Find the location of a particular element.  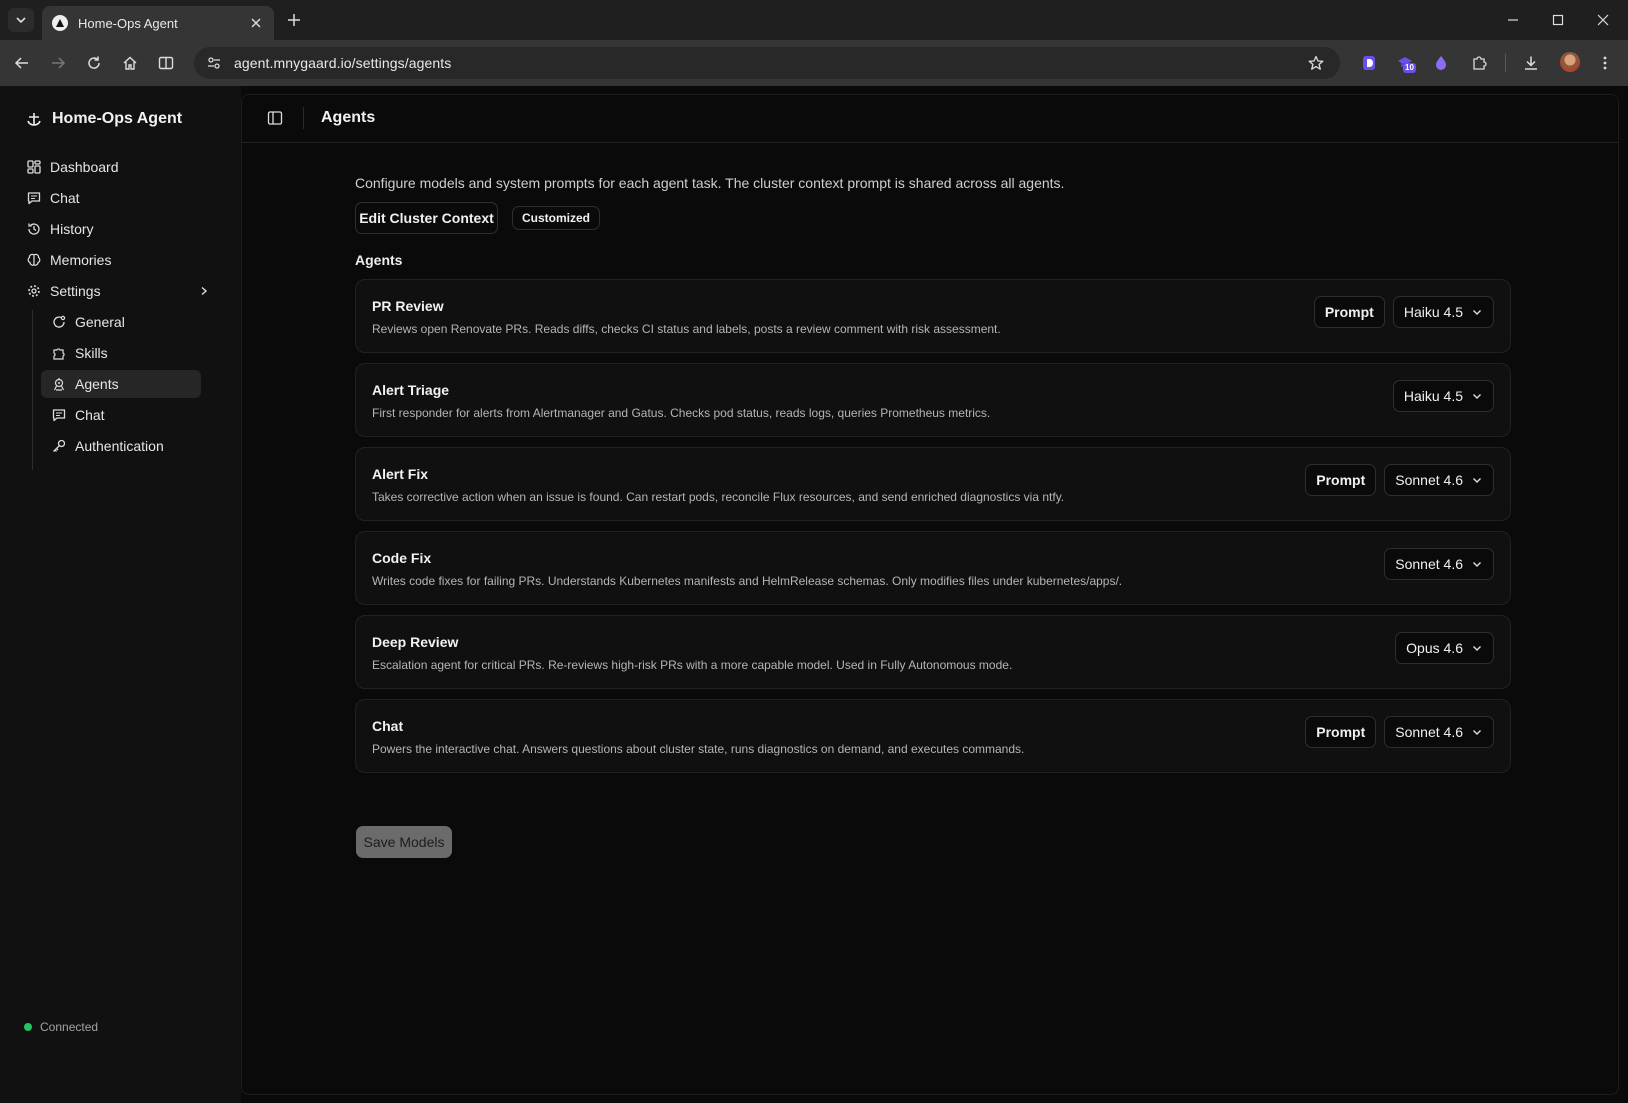

model-select: Opus 4.6 is located at coordinates (1444, 648).